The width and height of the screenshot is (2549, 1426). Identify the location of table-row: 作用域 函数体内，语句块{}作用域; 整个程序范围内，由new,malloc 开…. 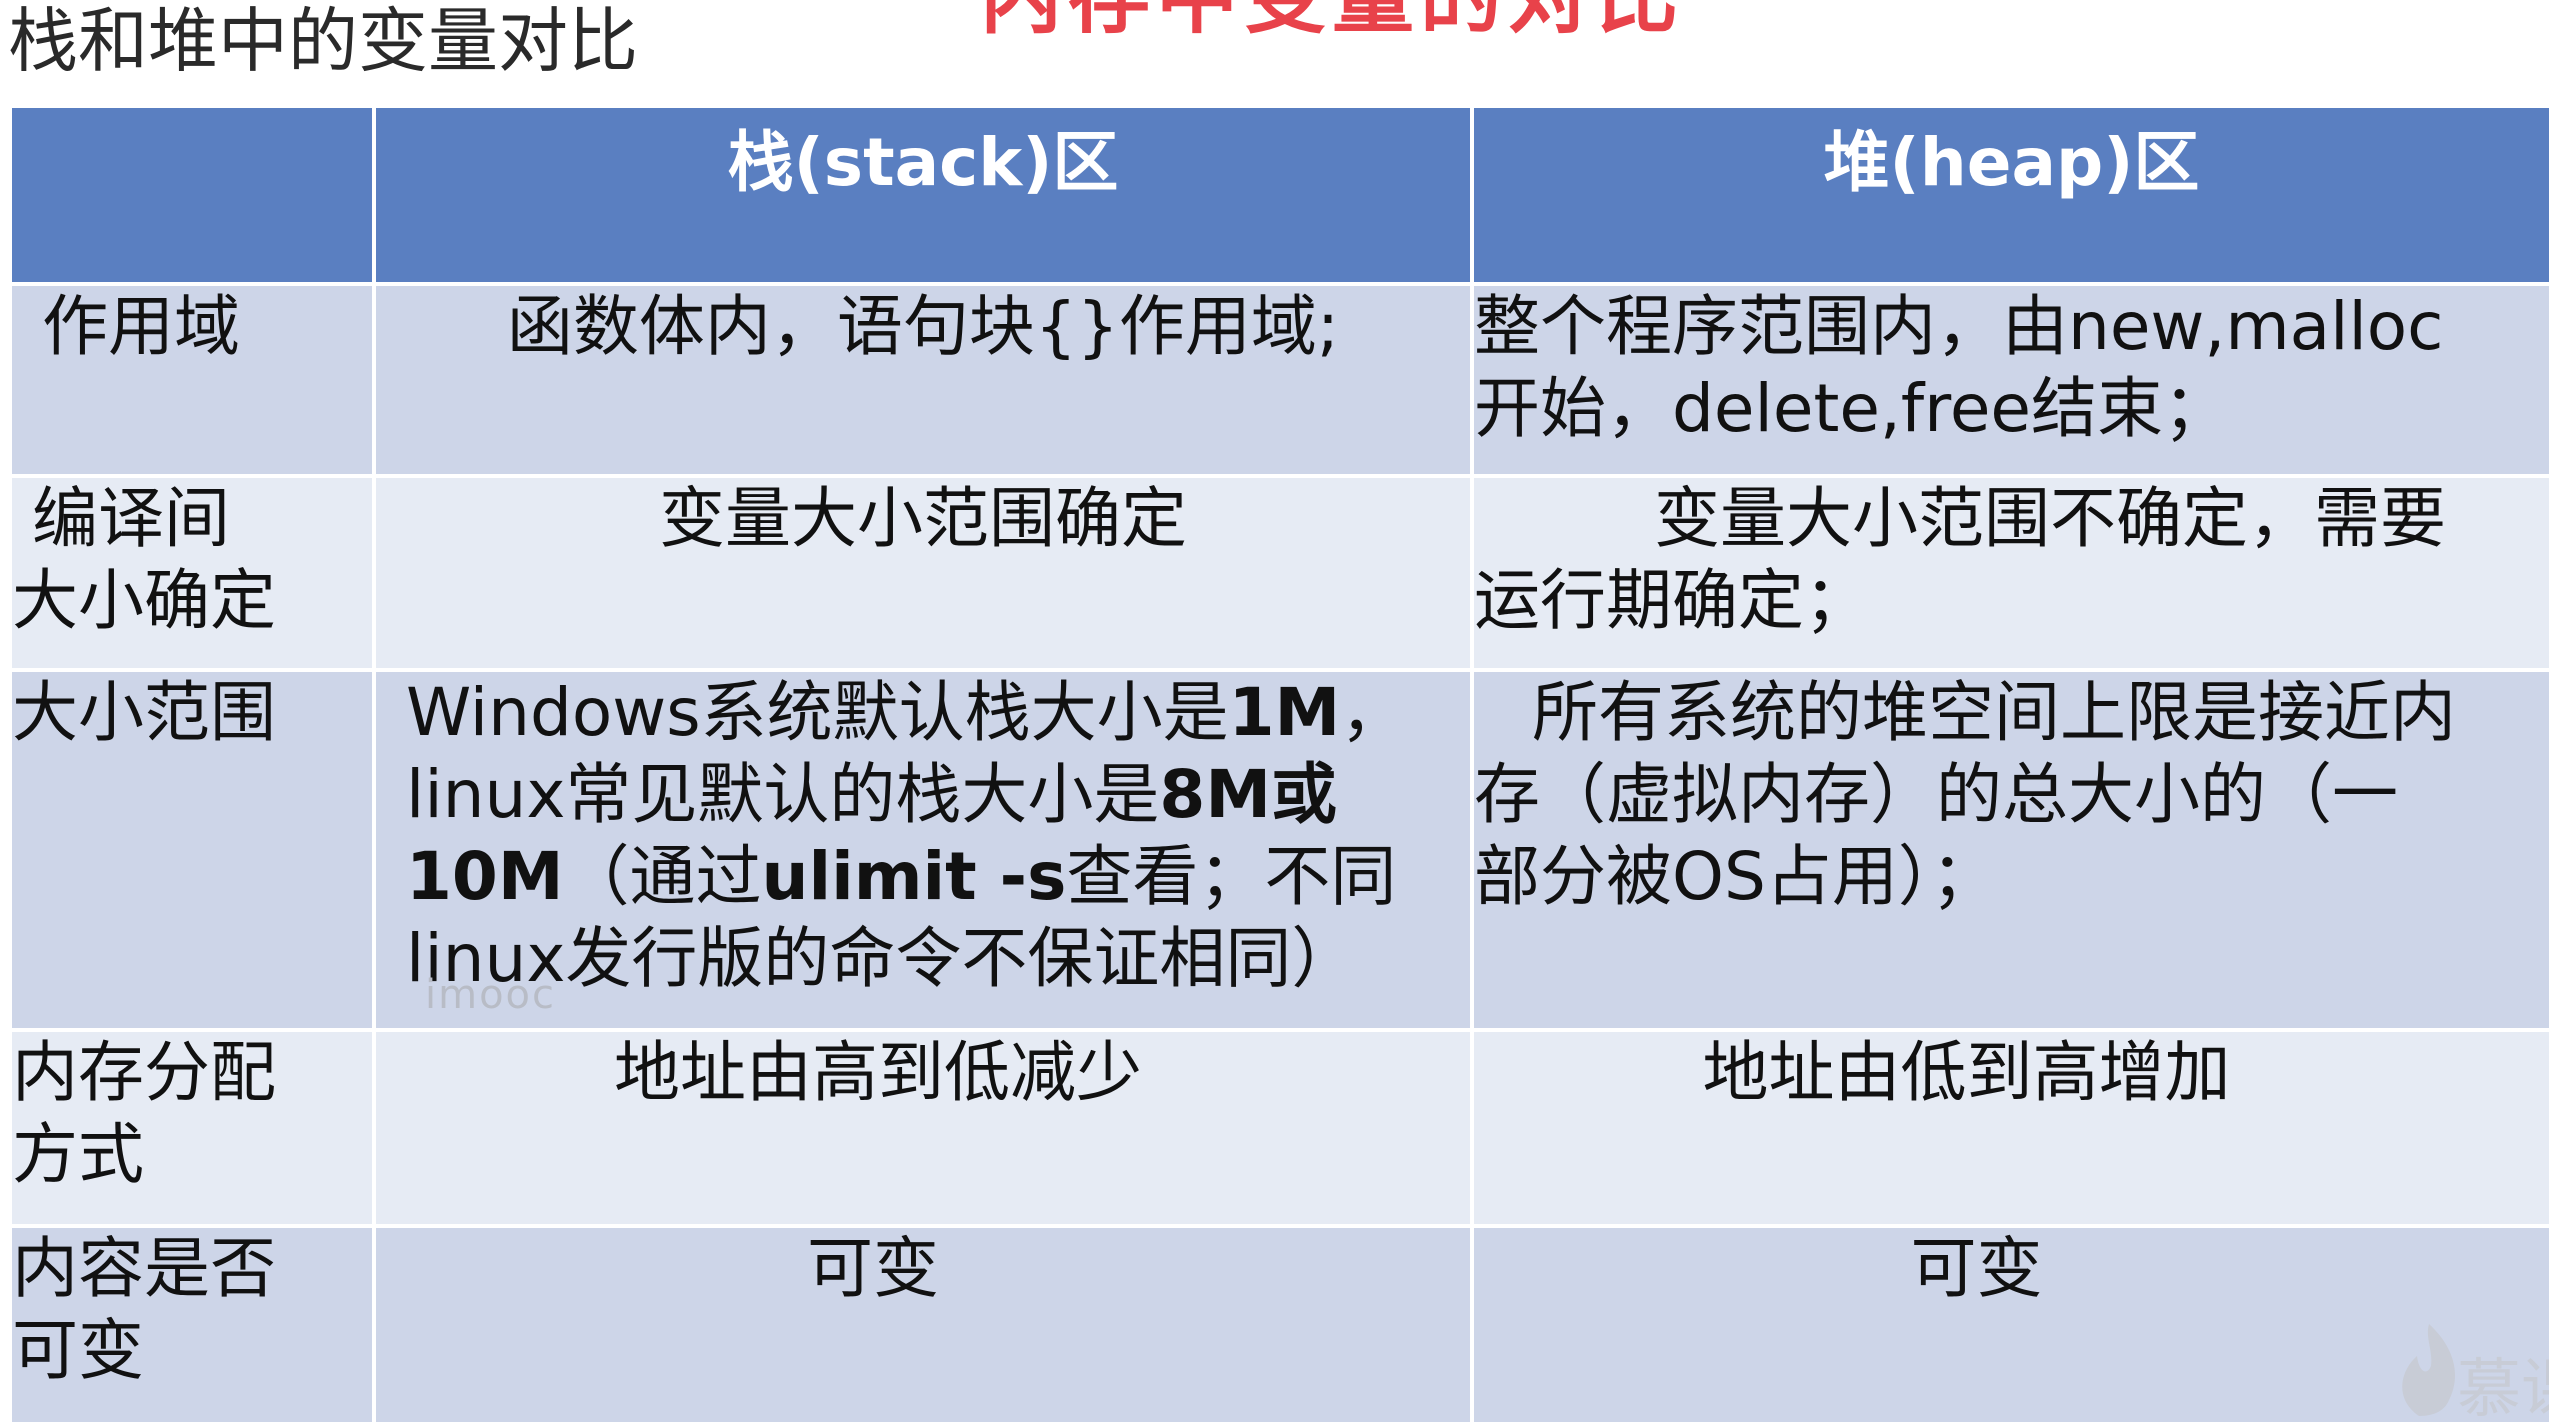
(1278, 380).